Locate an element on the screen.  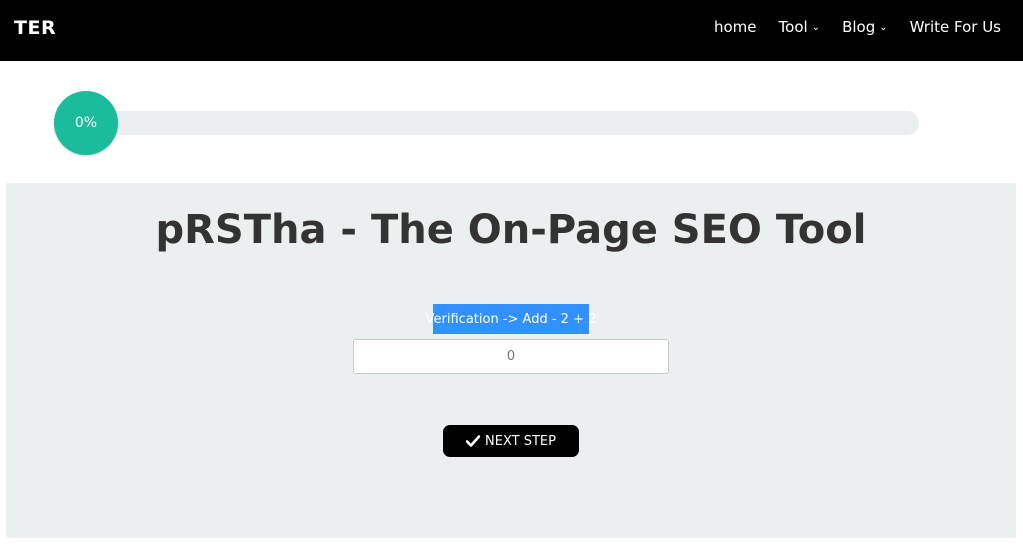
nav-blog-label: Blog is located at coordinates (859, 27).